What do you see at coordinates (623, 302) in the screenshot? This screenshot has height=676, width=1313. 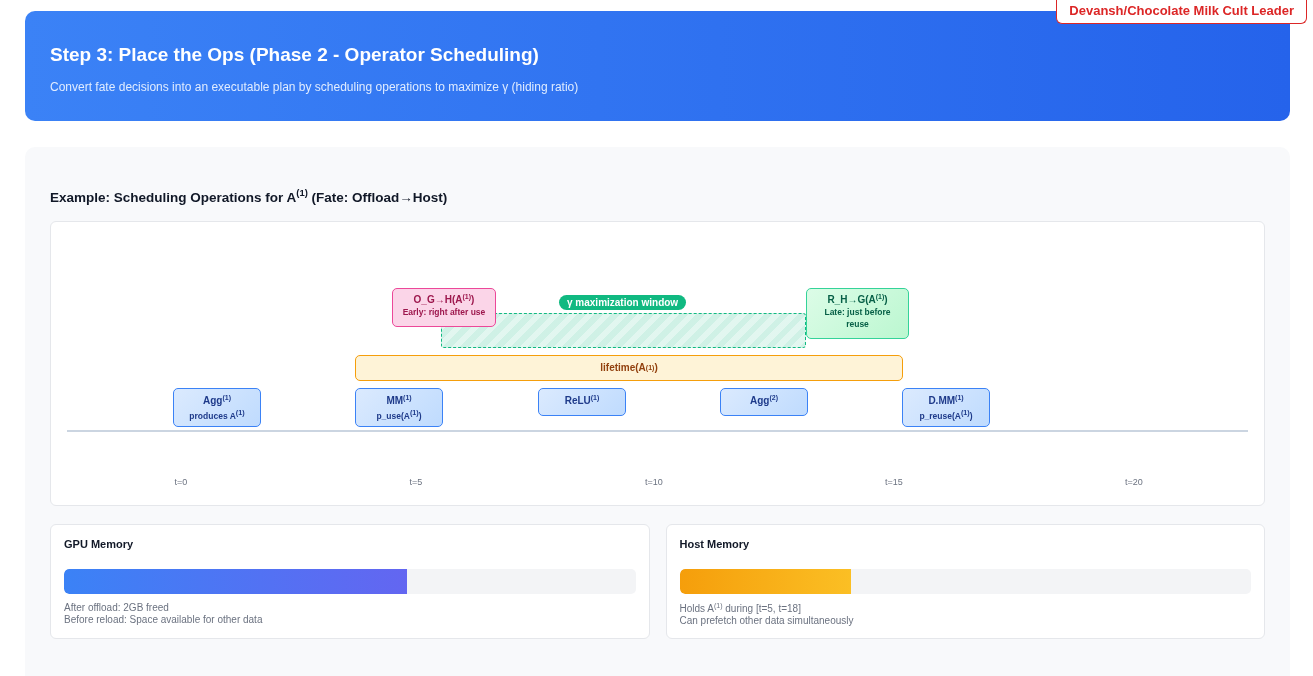 I see `window-label: γ maximization window` at bounding box center [623, 302].